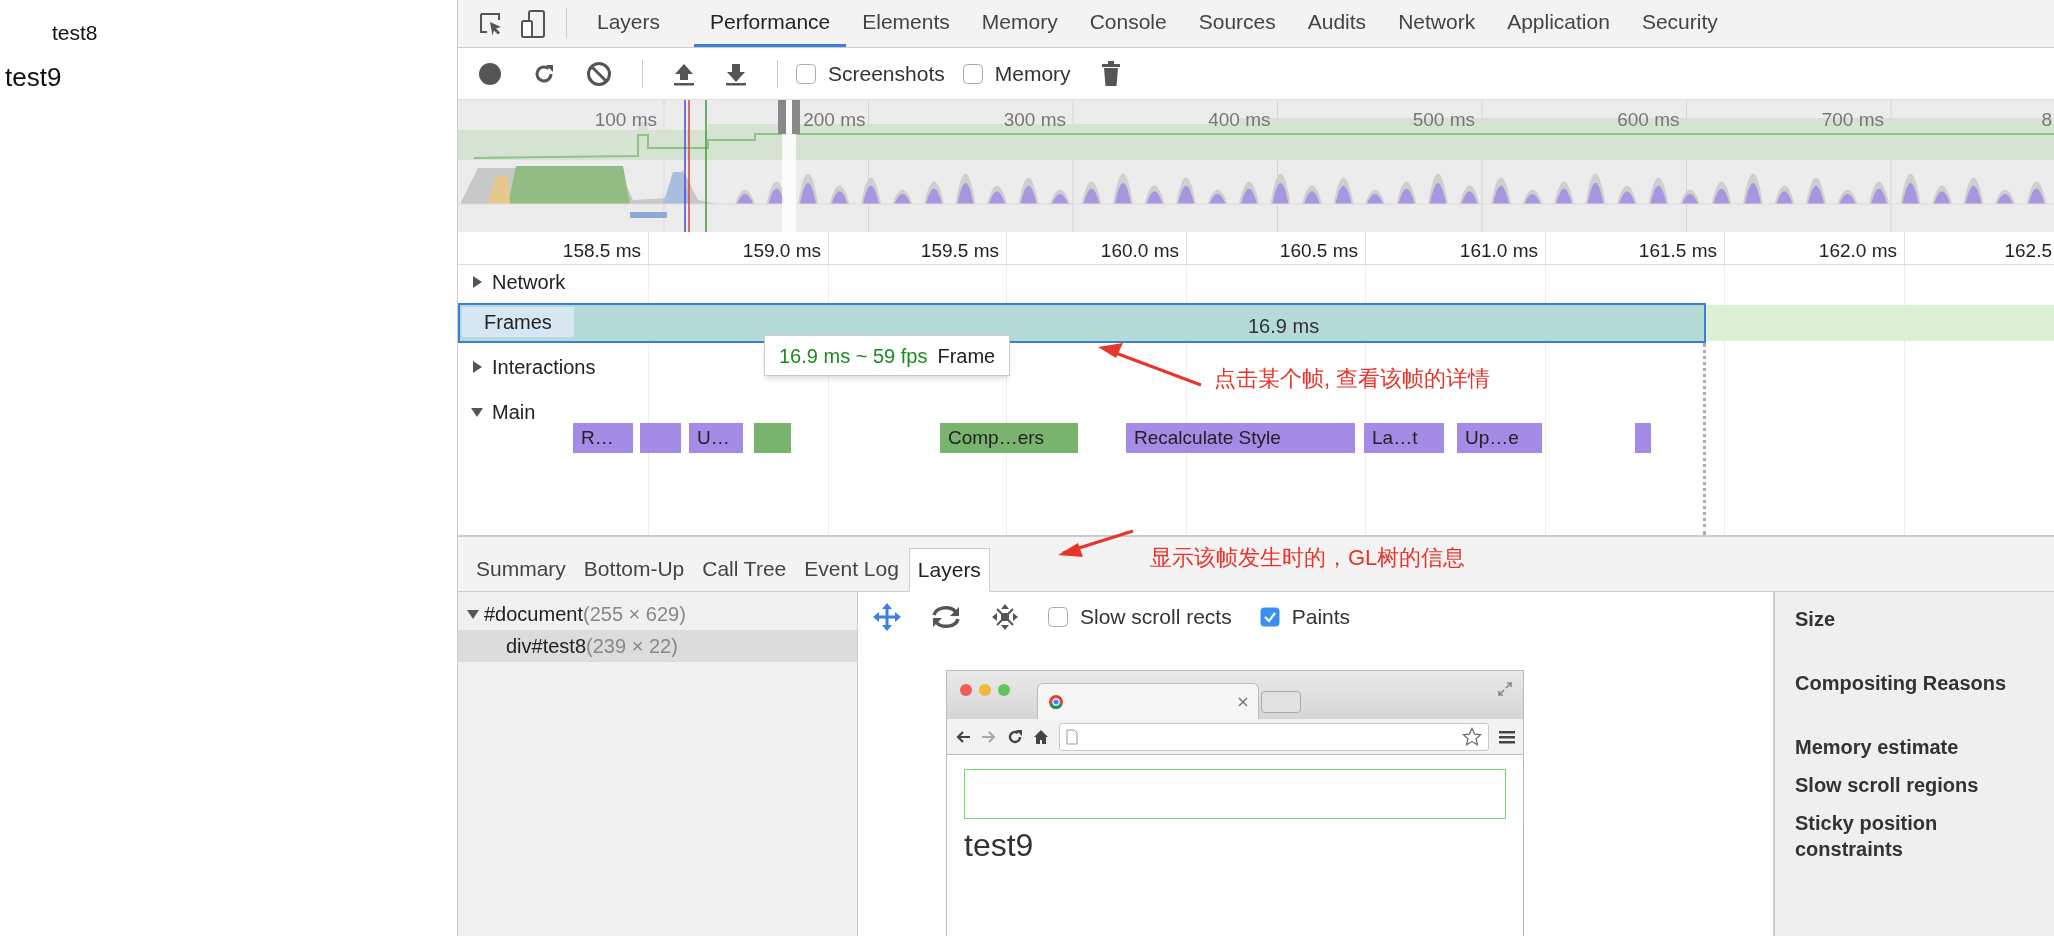 Image resolution: width=2054 pixels, height=936 pixels. I want to click on address-field, so click(1274, 736).